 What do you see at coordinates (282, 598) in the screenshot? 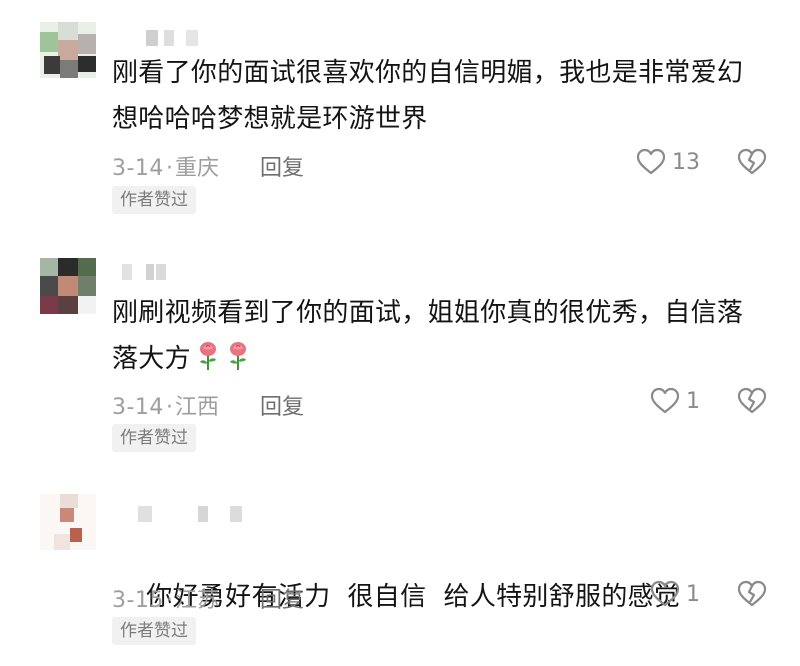
I see `reply-button: 回复` at bounding box center [282, 598].